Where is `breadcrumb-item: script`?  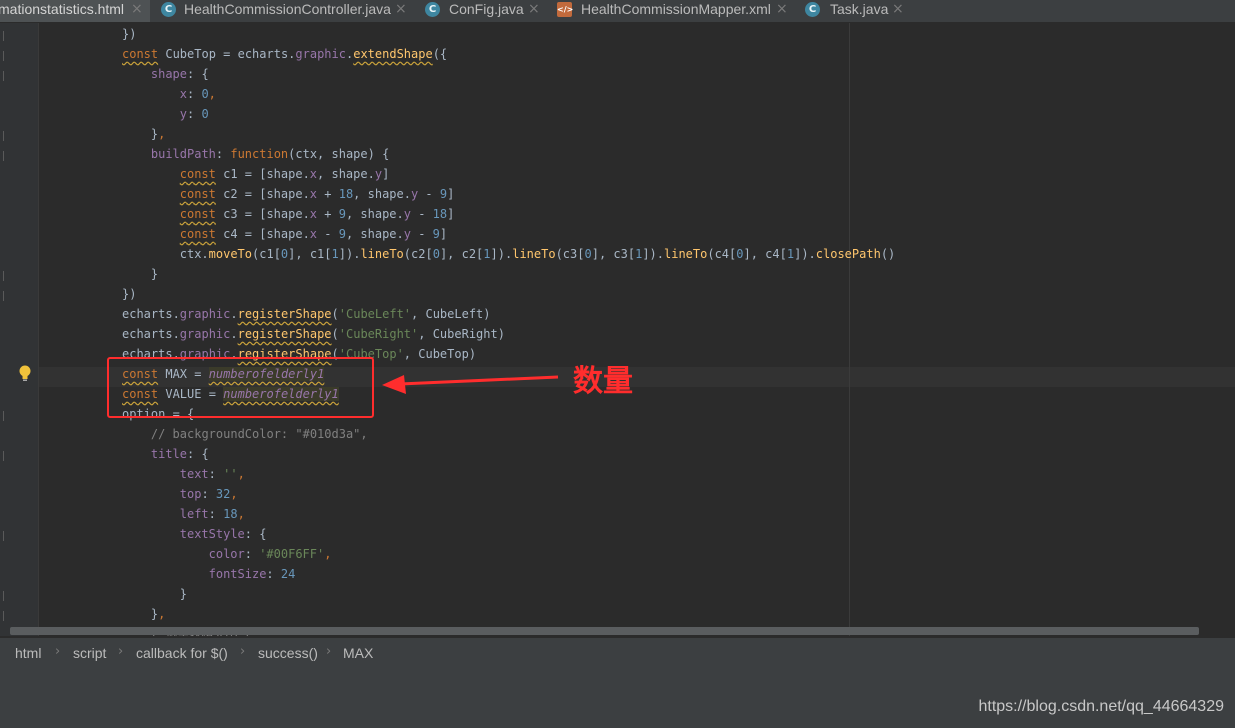
breadcrumb-item: script is located at coordinates (89, 653).